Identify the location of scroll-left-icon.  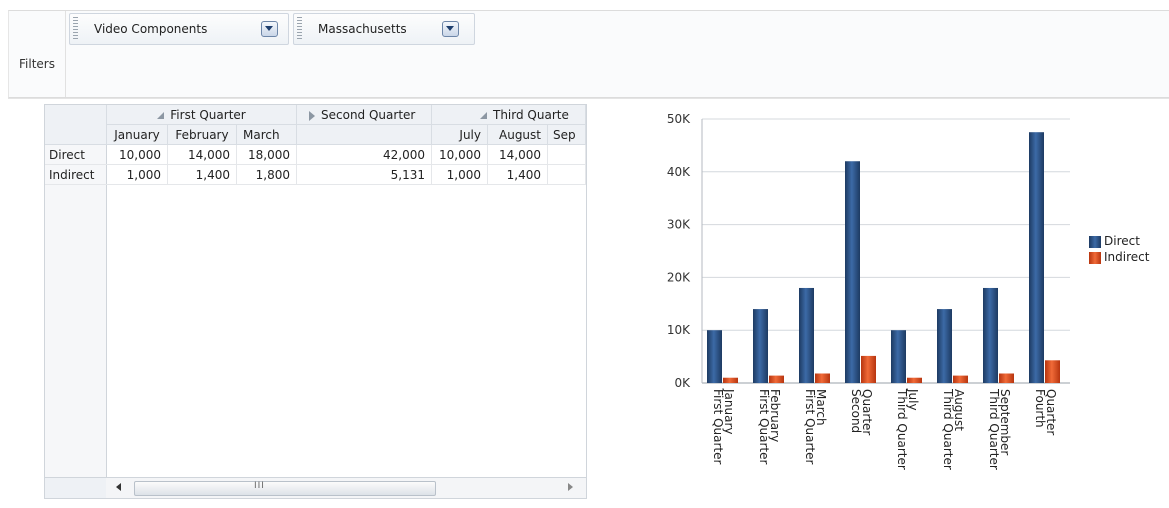
(118, 487).